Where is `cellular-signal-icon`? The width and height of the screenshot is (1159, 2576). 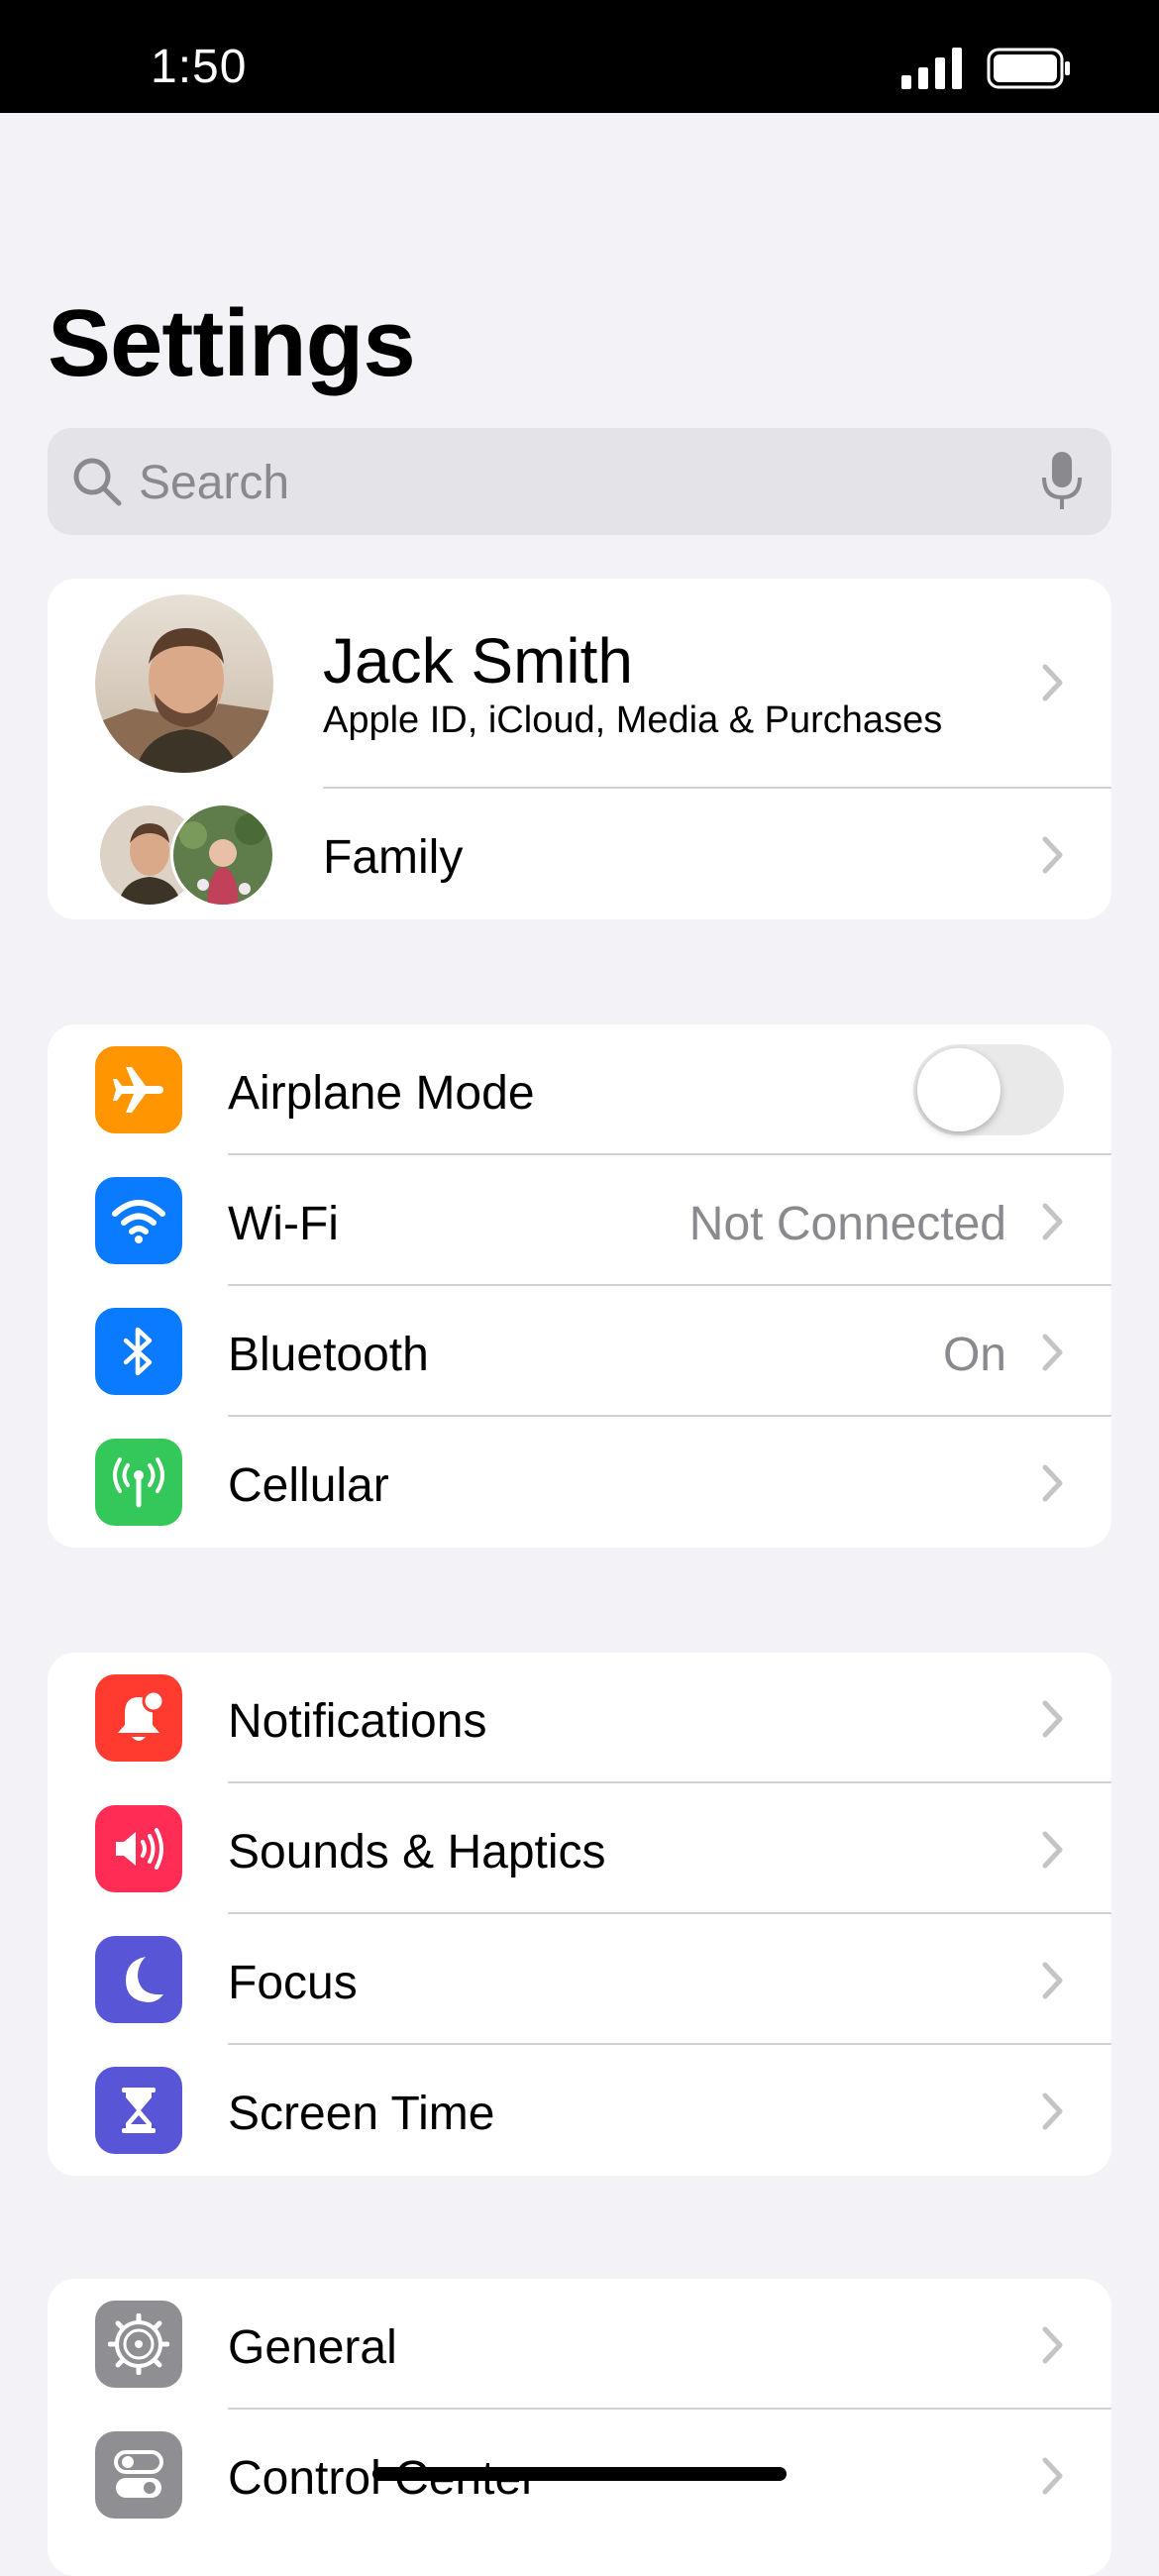
cellular-signal-icon is located at coordinates (931, 68).